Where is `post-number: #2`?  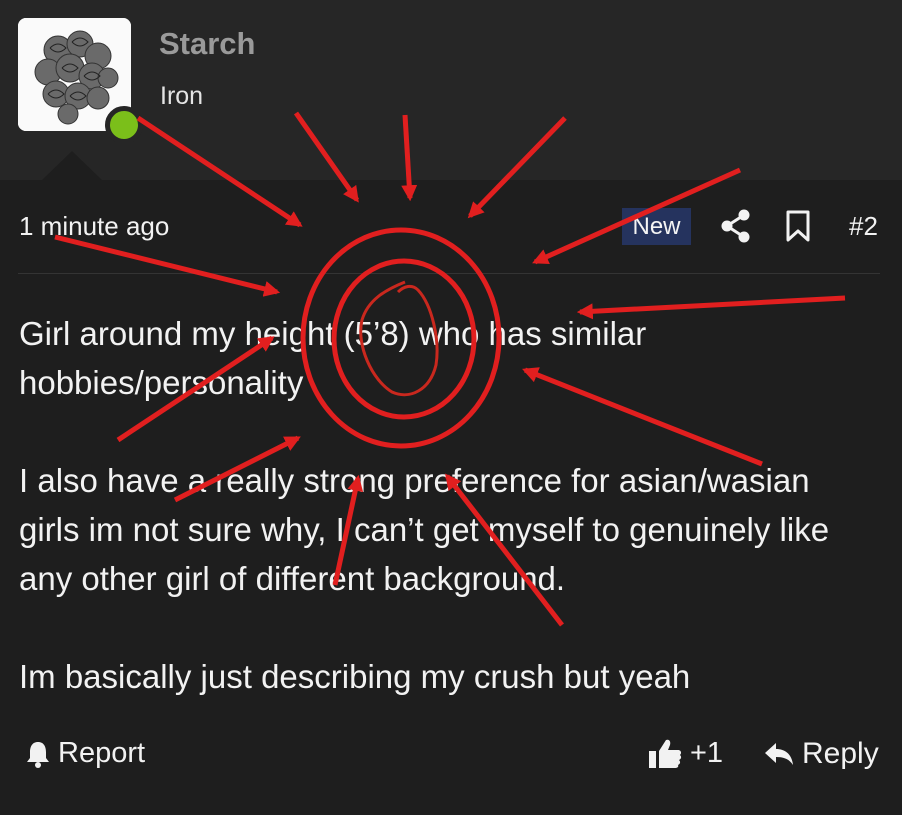
post-number: #2 is located at coordinates (863, 226).